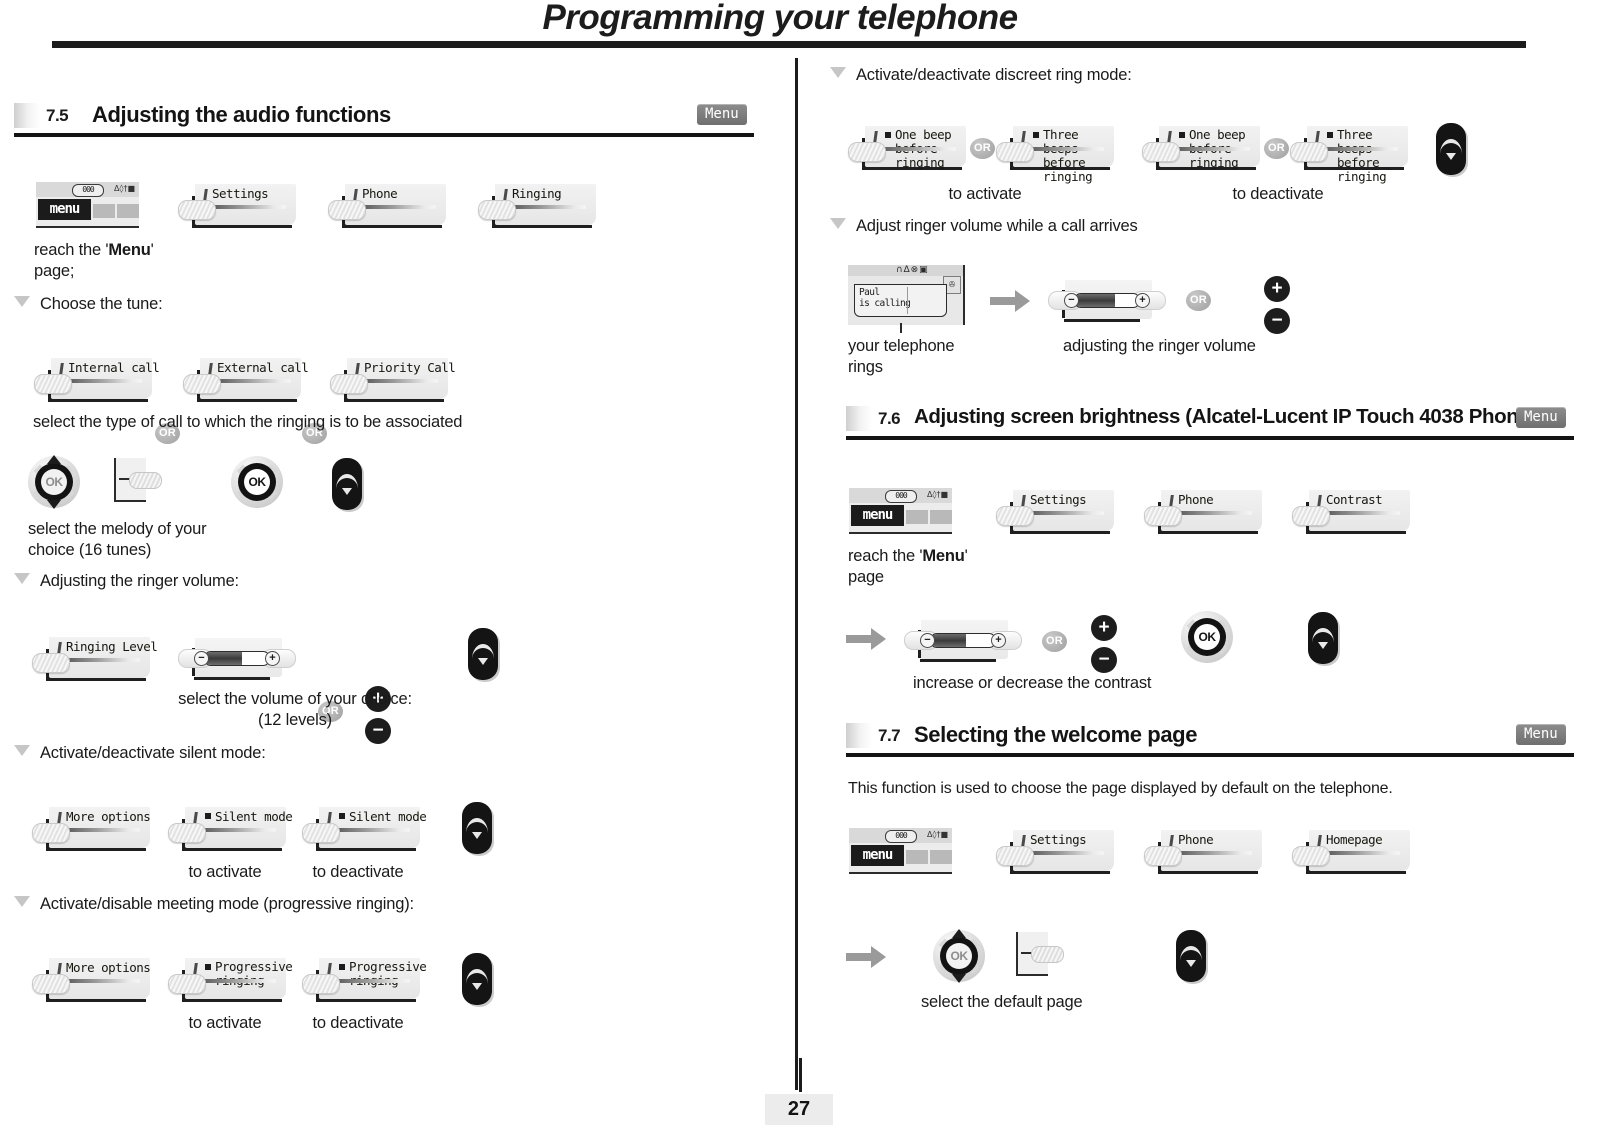  What do you see at coordinates (1277, 305) in the screenshot?
I see `ringer-plus-minus-keys: + −` at bounding box center [1277, 305].